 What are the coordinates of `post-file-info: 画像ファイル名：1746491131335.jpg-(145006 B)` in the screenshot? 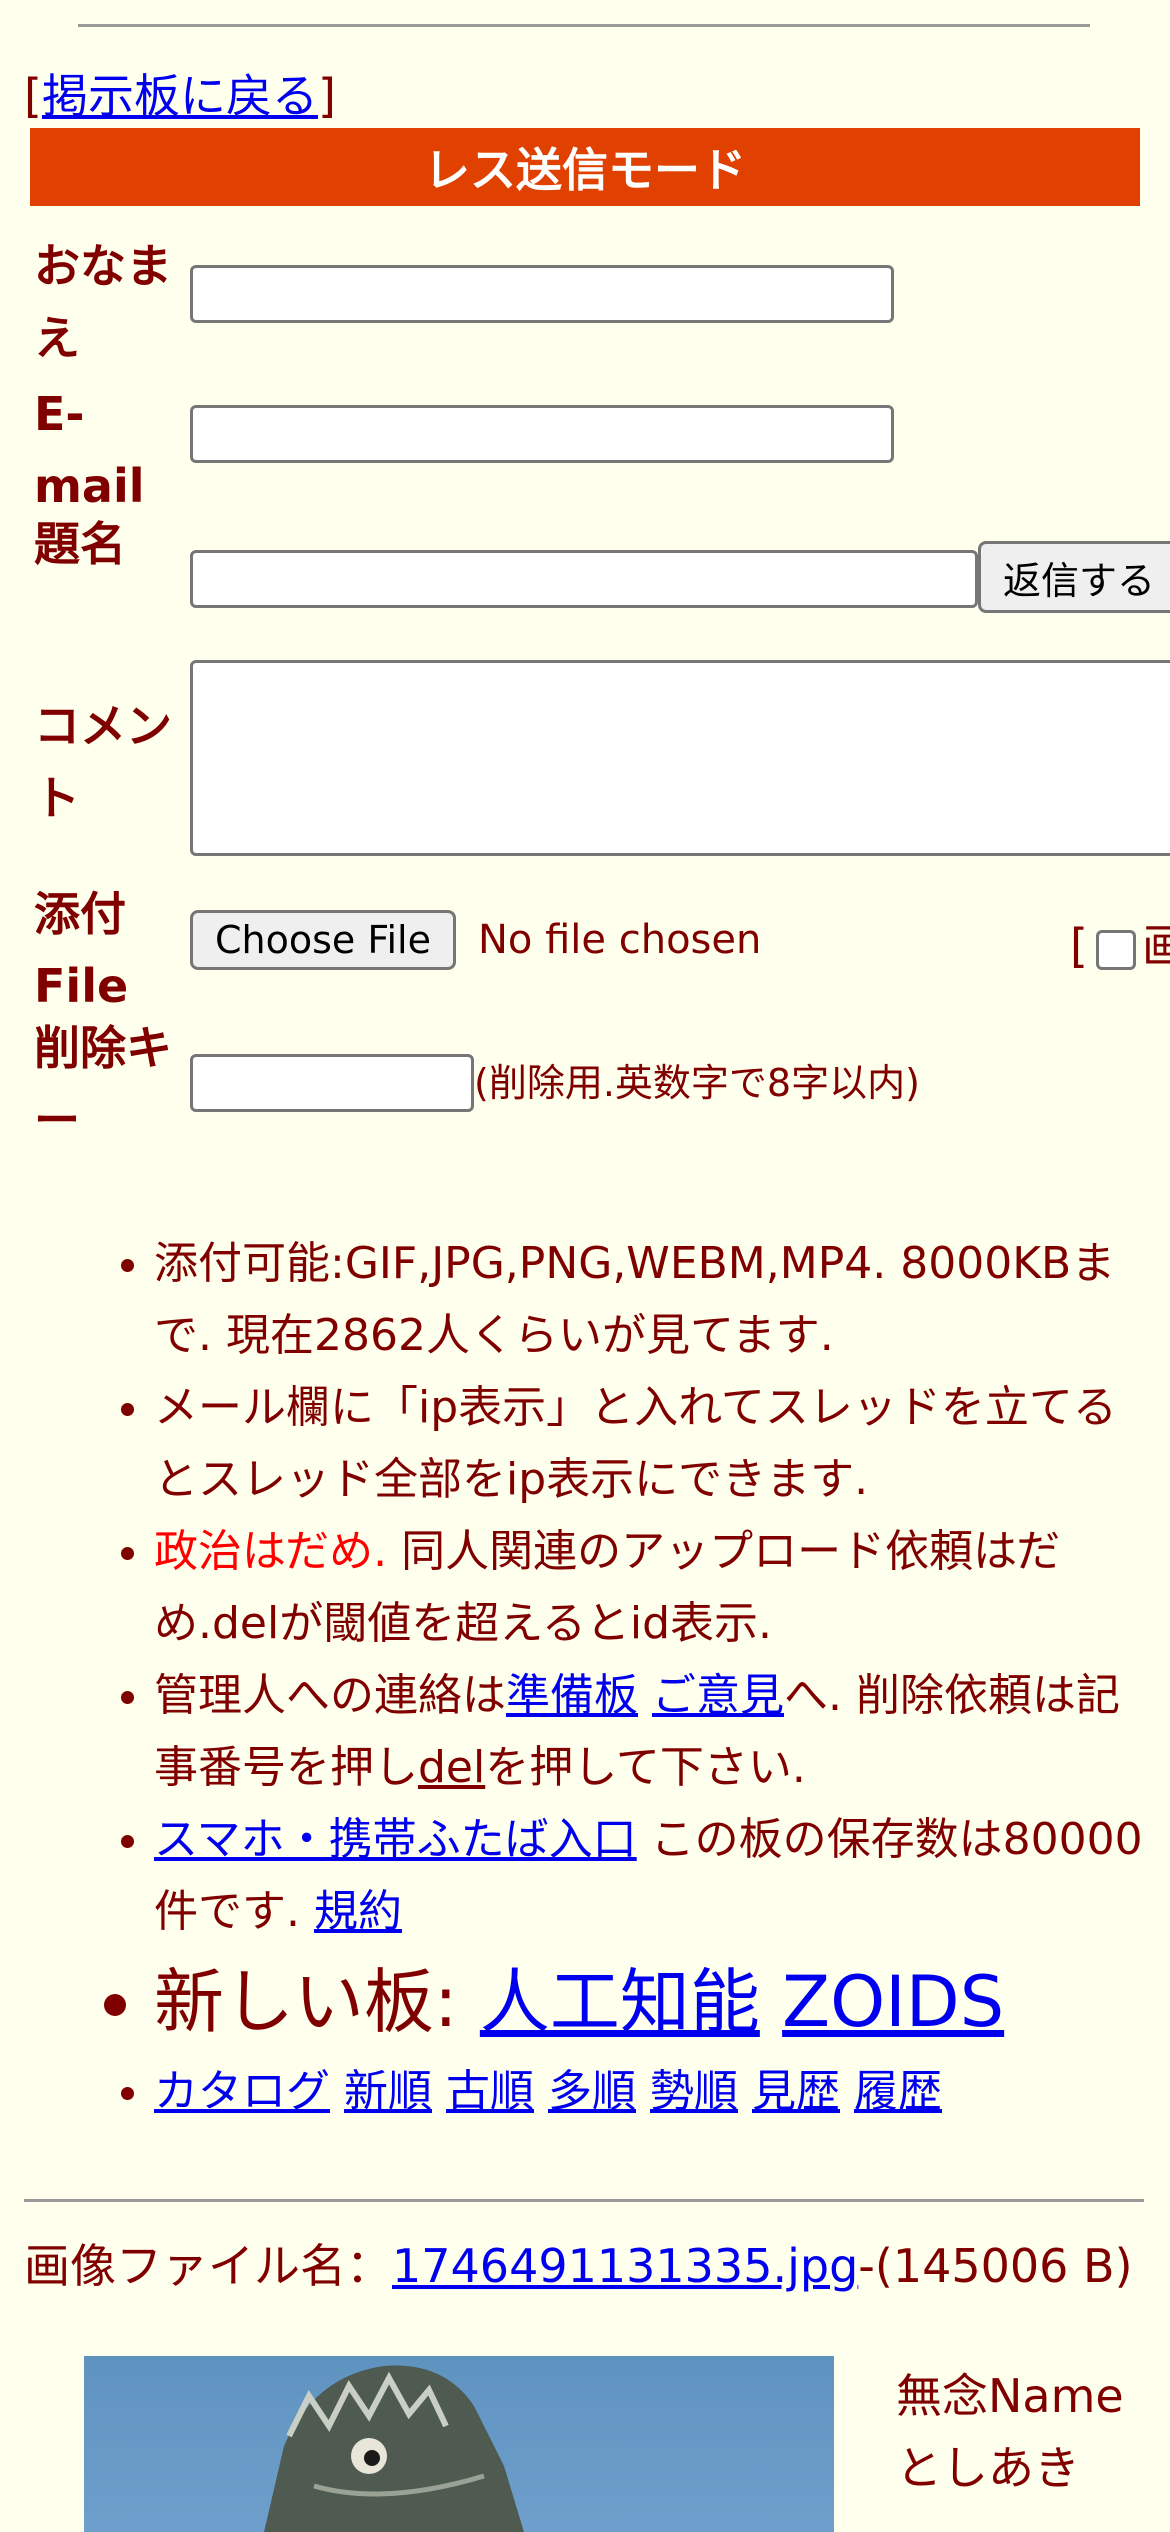 It's located at (578, 2266).